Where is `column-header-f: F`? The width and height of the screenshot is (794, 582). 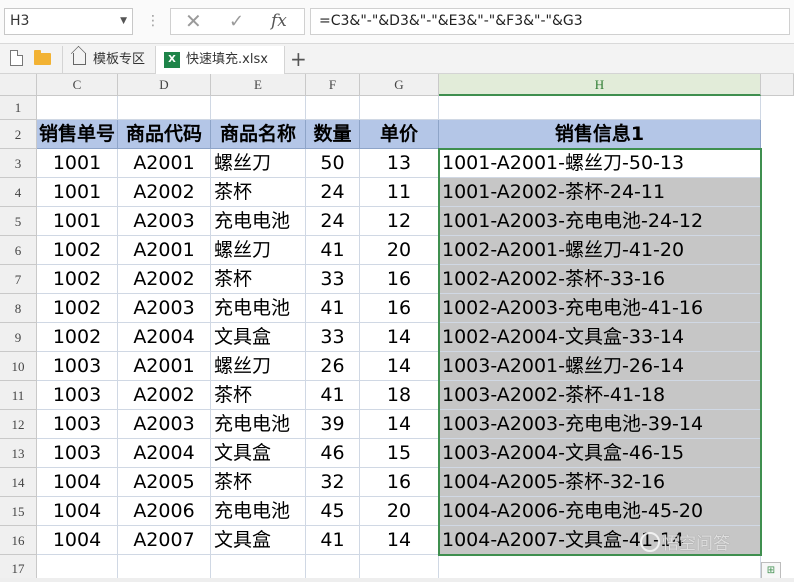
column-header-f: F is located at coordinates (333, 85).